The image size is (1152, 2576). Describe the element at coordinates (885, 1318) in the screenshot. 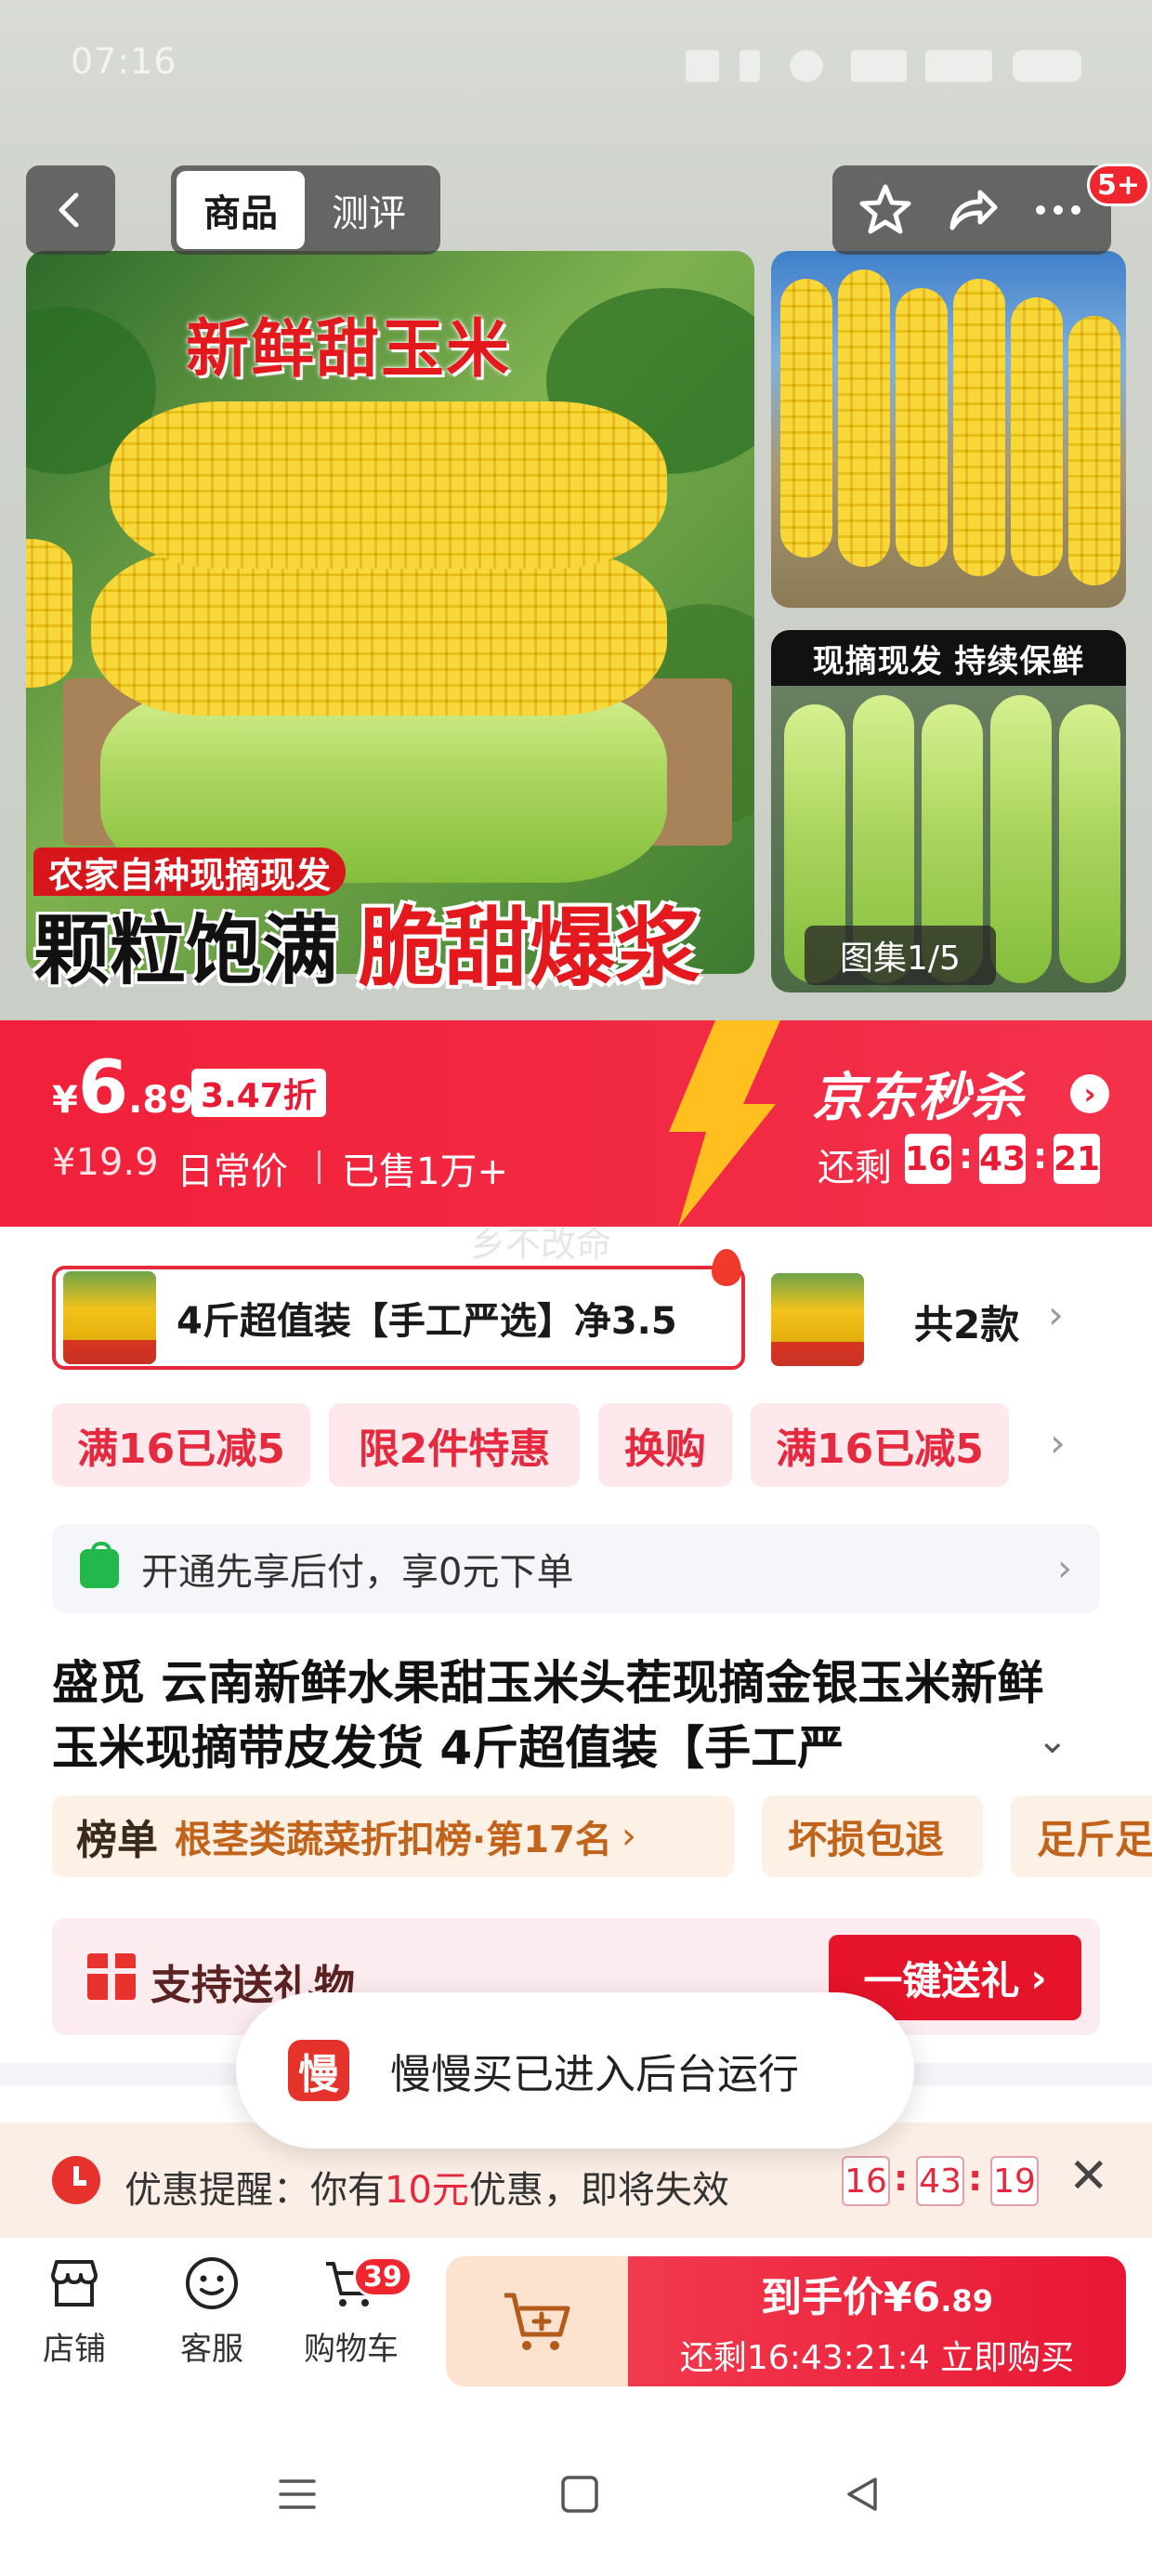

I see `variant-fade` at that location.